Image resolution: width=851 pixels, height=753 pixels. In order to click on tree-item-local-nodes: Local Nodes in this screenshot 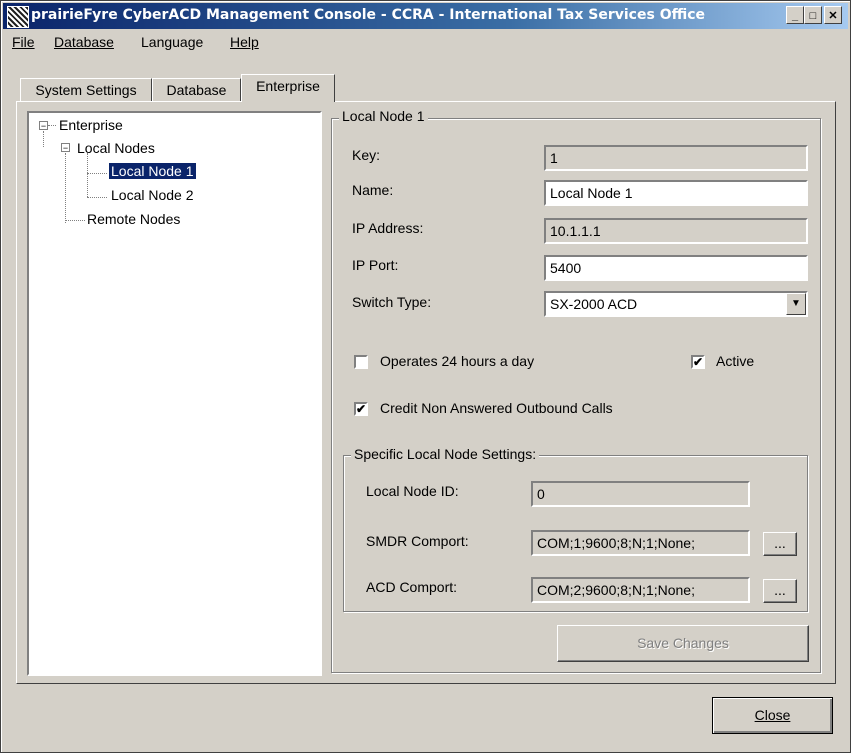, I will do `click(116, 148)`.